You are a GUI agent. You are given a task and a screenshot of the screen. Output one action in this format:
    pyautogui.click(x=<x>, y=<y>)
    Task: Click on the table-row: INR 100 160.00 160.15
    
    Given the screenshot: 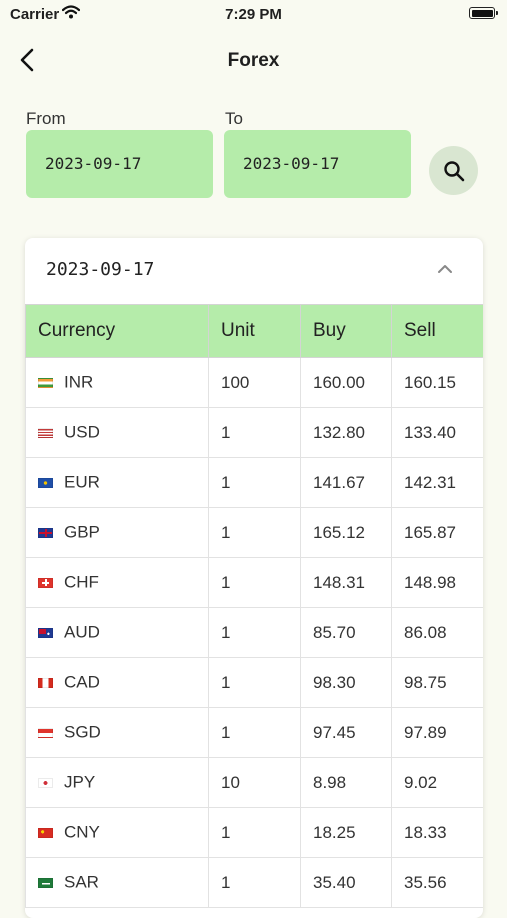 What is the action you would take?
    pyautogui.click(x=254, y=382)
    